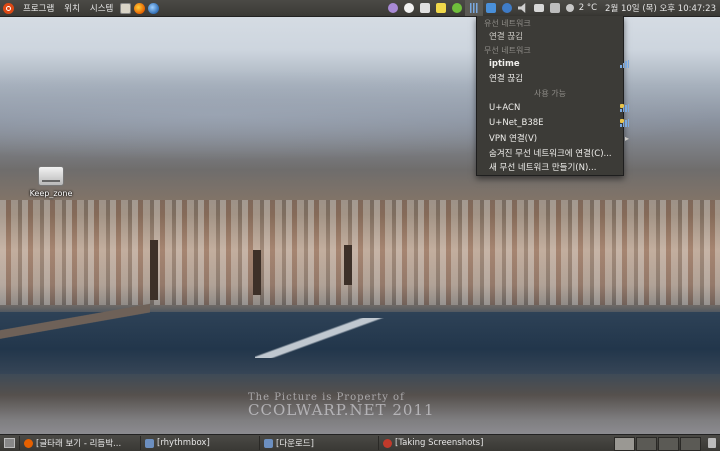 The image size is (720, 451). Describe the element at coordinates (556, 123) in the screenshot. I see `network-item-uplus-net-b38e: U+Net_B38E` at that location.